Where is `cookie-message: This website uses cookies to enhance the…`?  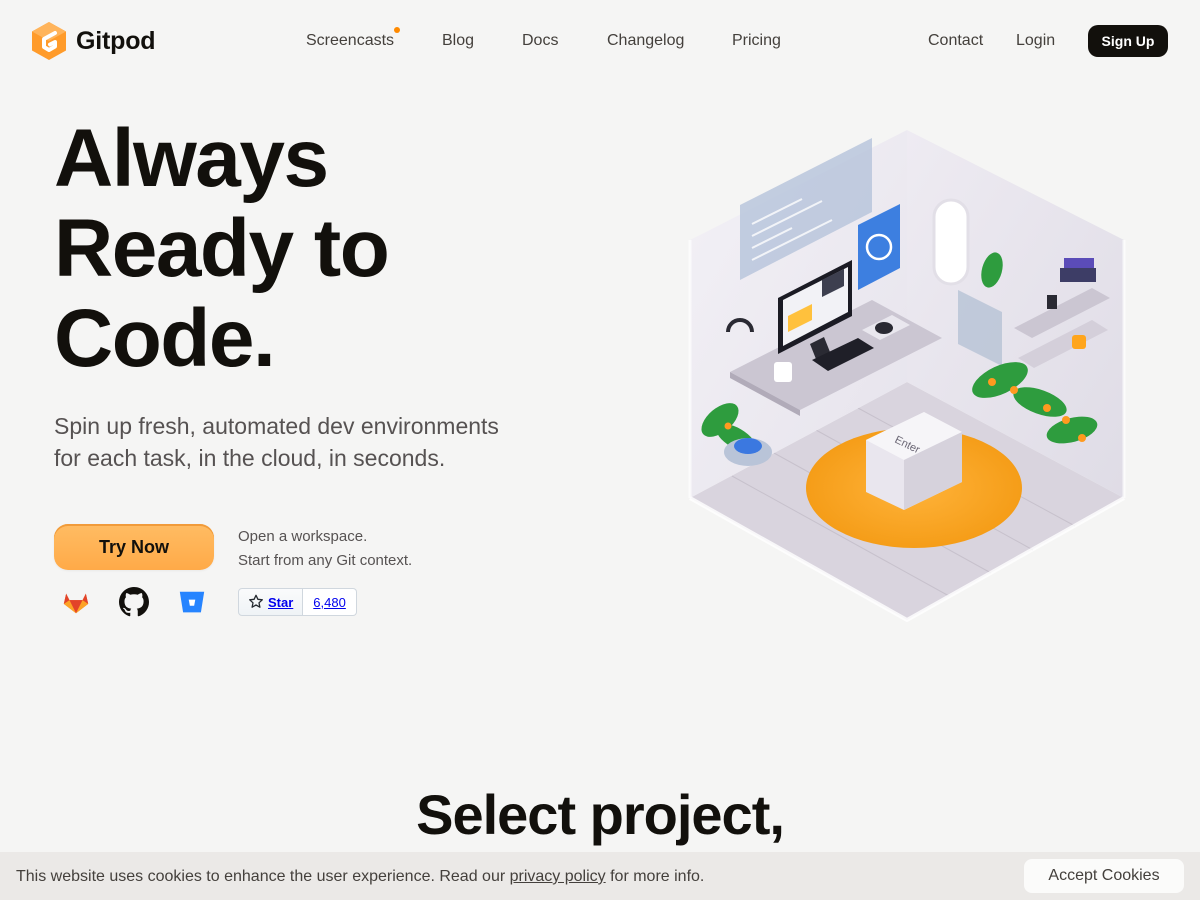
cookie-message: This website uses cookies to enhance the… is located at coordinates (360, 877).